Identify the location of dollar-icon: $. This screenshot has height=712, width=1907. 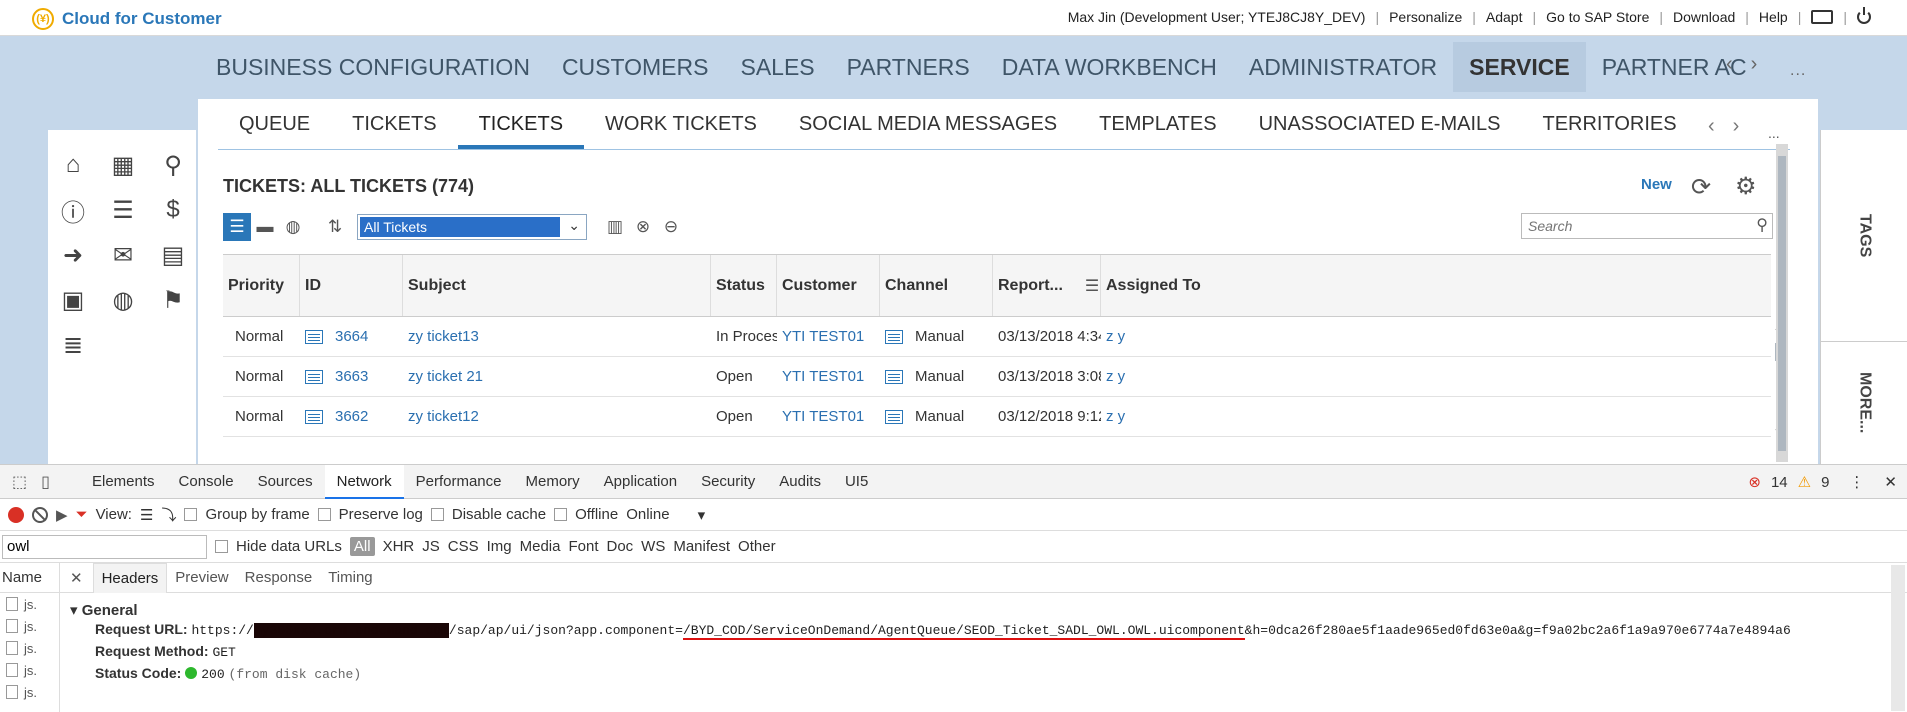
(173, 210).